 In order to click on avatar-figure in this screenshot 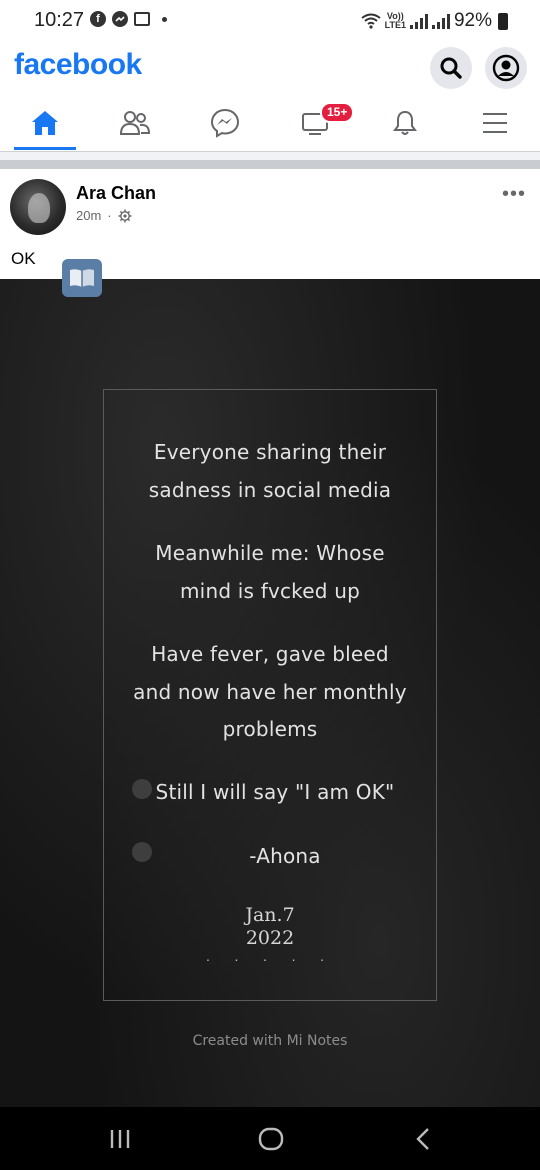, I will do `click(39, 208)`.